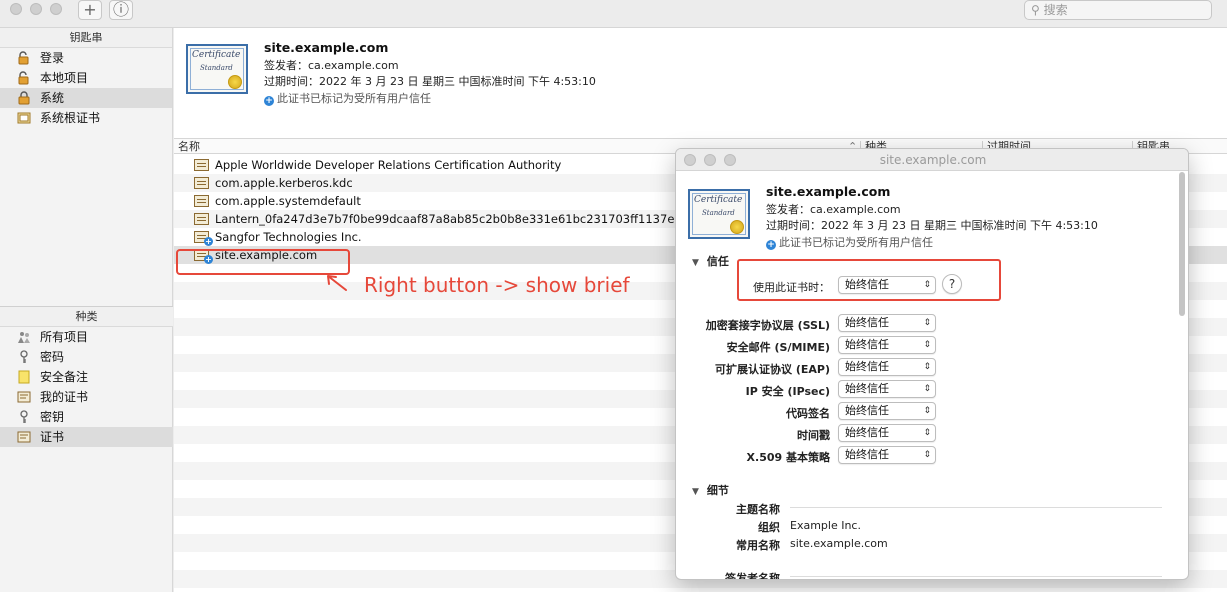  I want to click on column-name: 名称, so click(189, 146).